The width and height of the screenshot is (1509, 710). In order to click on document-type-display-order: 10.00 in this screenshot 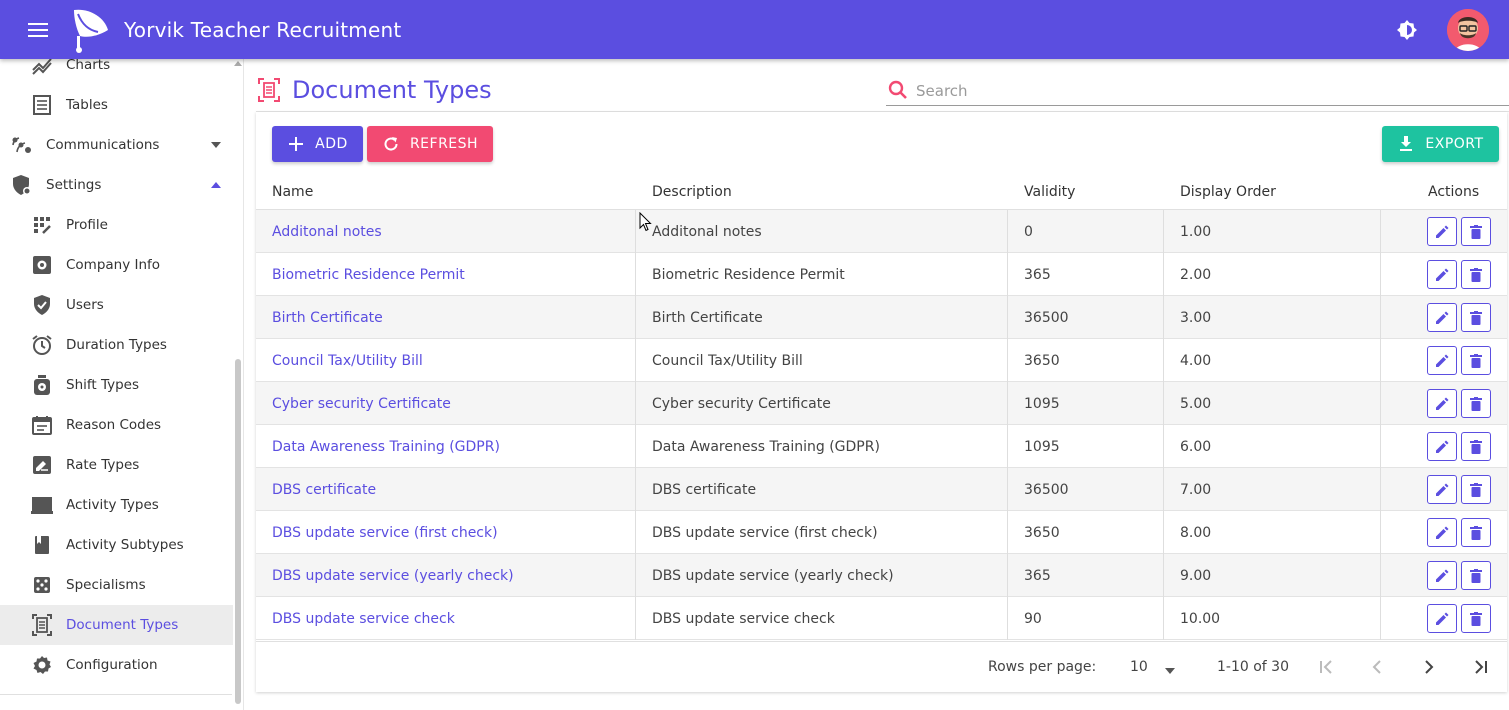, I will do `click(1200, 618)`.